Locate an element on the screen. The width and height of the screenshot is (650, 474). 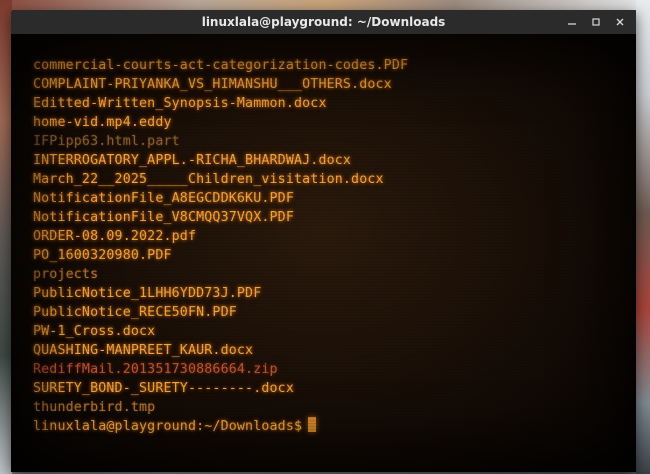
file-entry: RediffMail.201351730886664.zip is located at coordinates (155, 369).